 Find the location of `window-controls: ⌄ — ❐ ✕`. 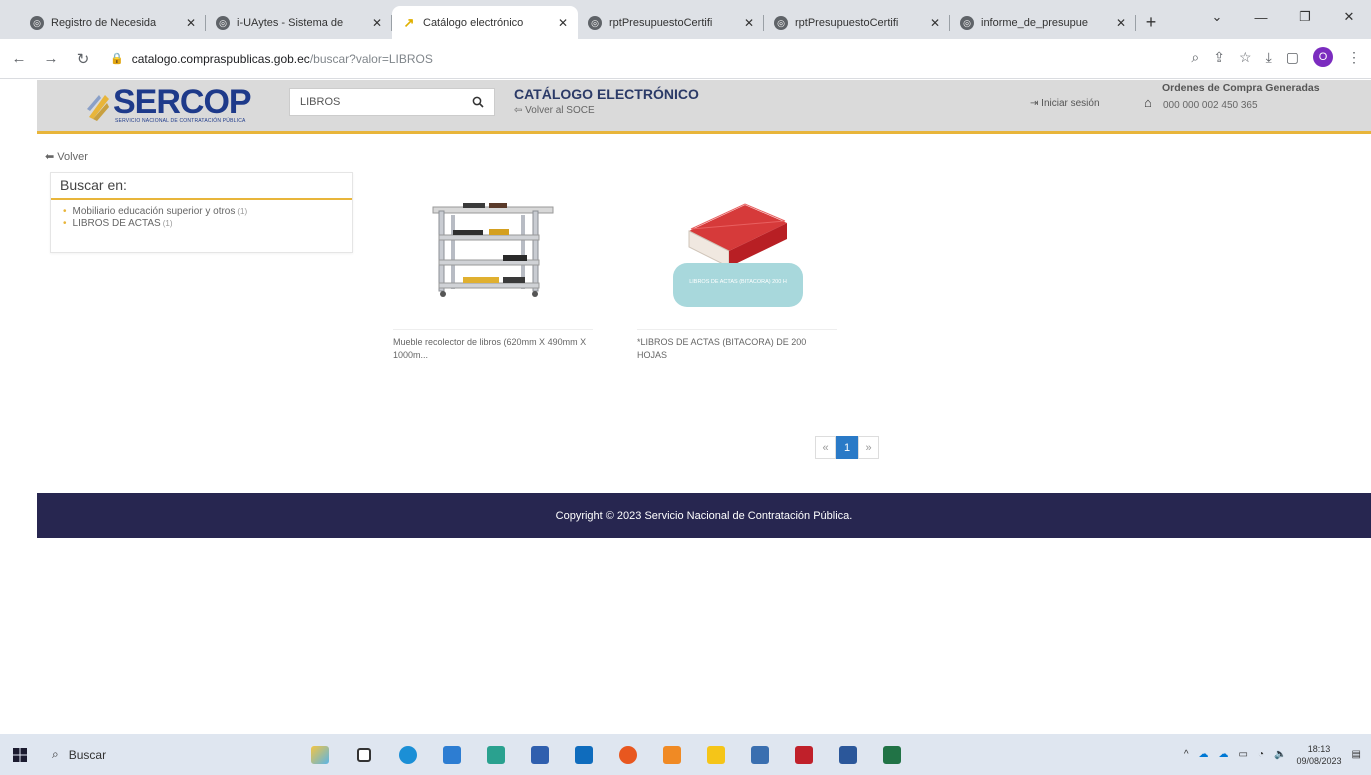

window-controls: ⌄ — ❐ ✕ is located at coordinates (1283, 17).